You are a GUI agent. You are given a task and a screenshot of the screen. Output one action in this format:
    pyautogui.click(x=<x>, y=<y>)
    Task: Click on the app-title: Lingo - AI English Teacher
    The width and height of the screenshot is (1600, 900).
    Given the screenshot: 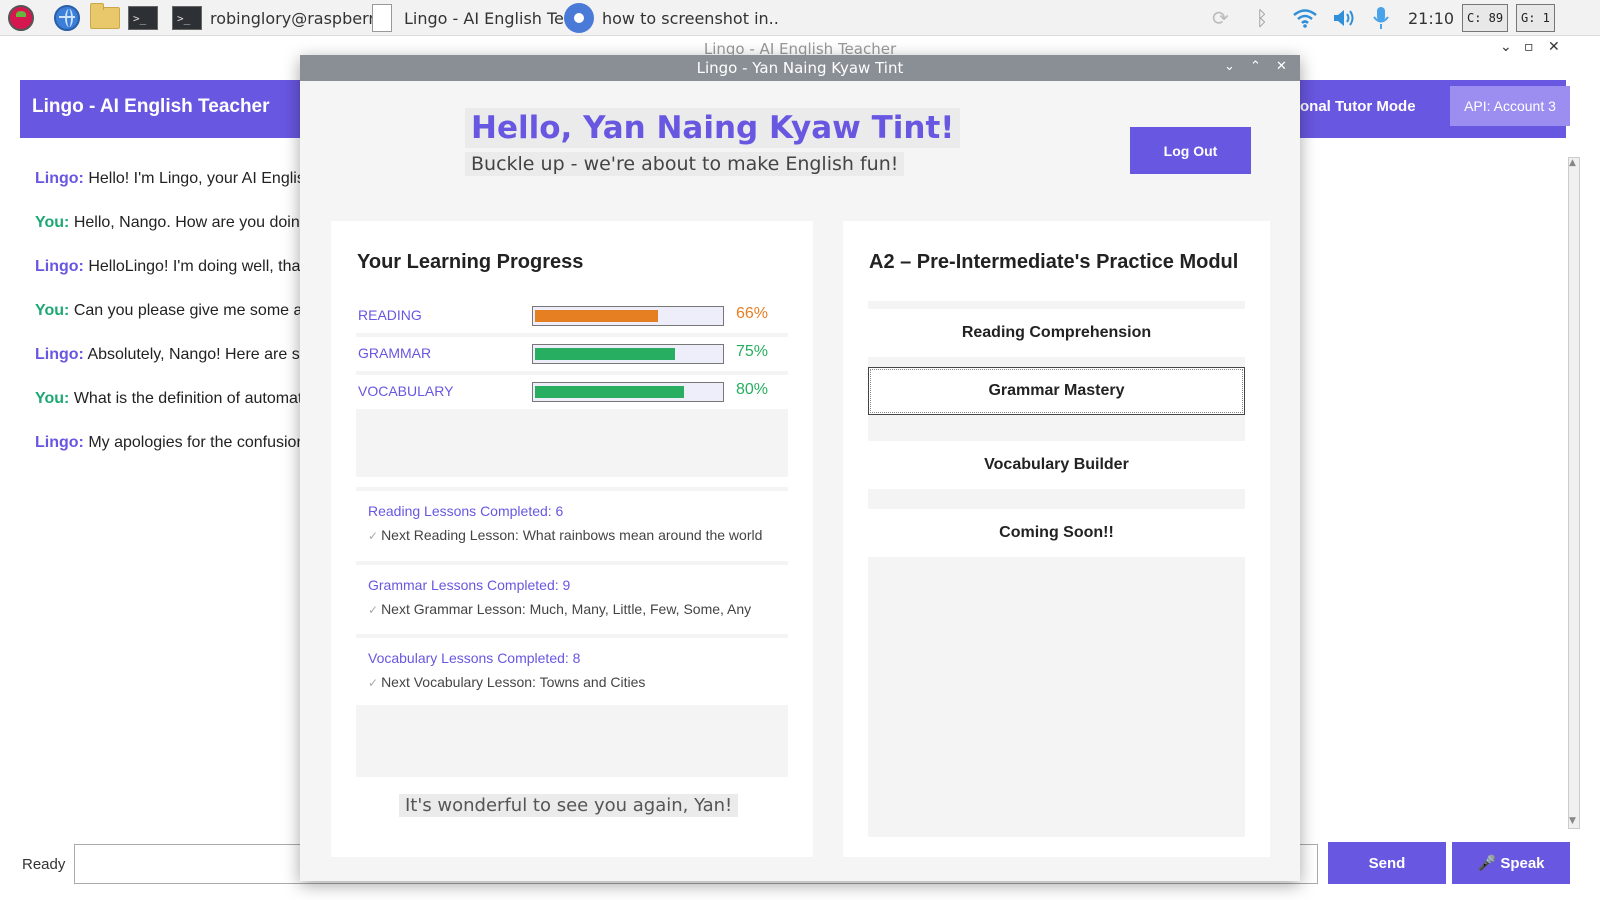 What is the action you would take?
    pyautogui.click(x=151, y=106)
    